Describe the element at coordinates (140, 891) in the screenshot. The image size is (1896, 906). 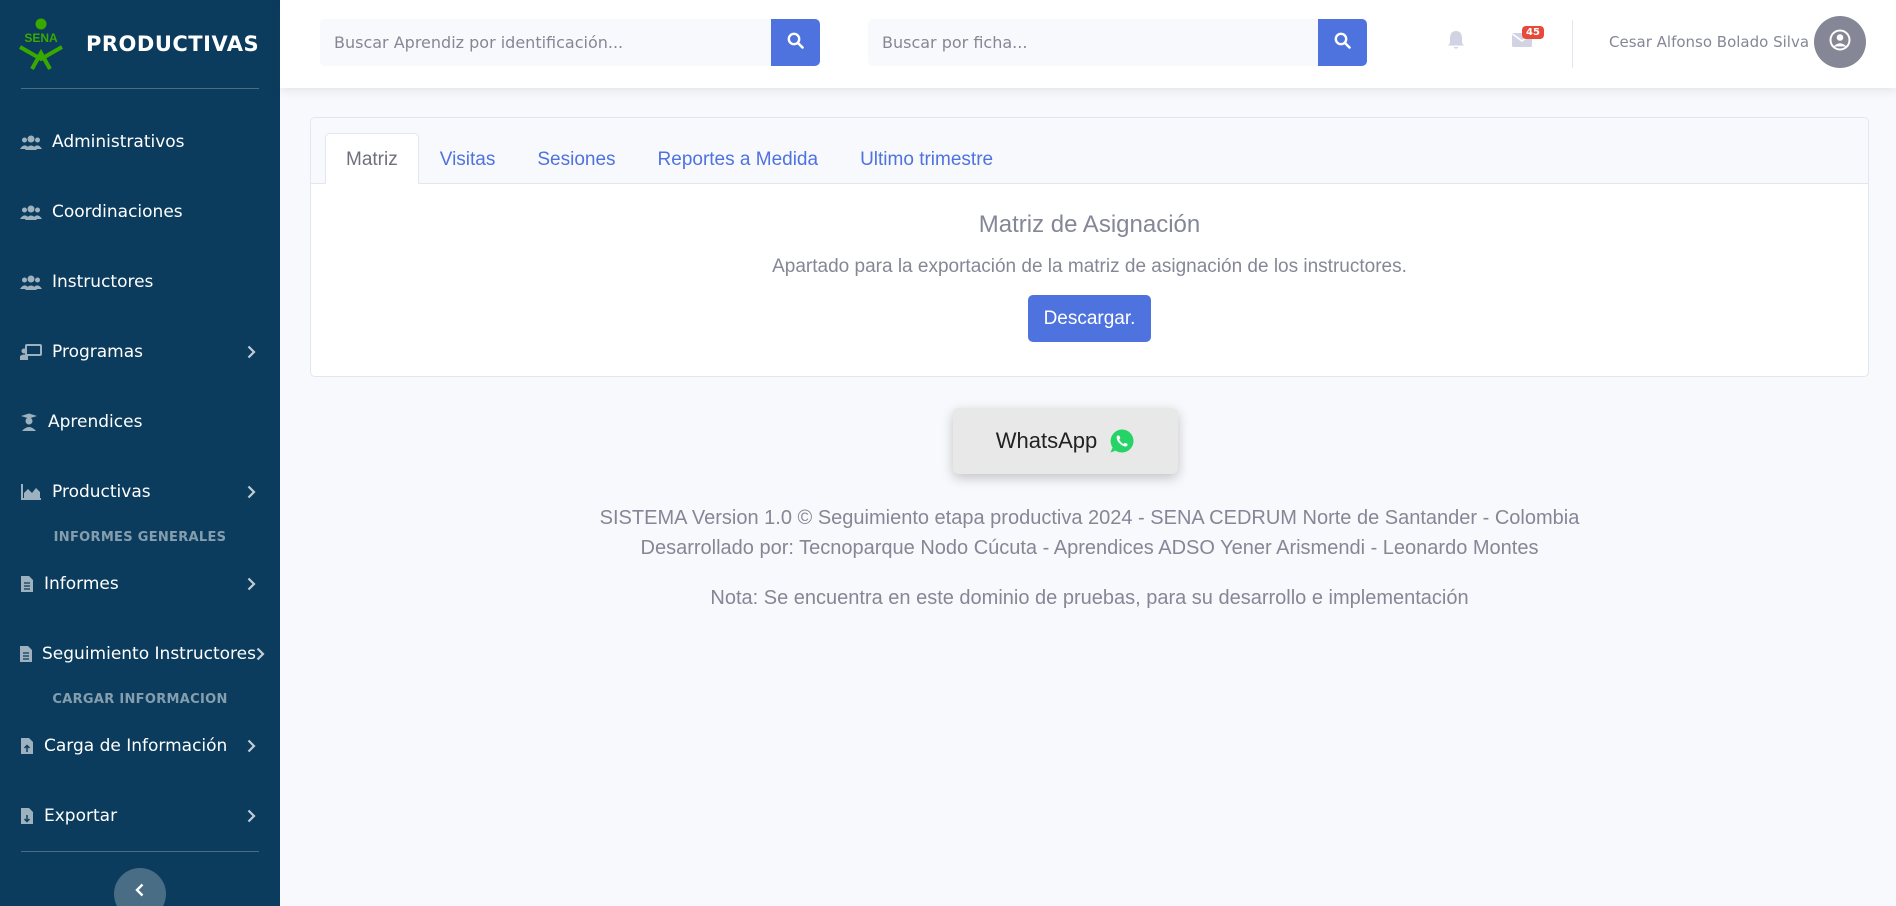
I see `chevron-left-icon` at that location.